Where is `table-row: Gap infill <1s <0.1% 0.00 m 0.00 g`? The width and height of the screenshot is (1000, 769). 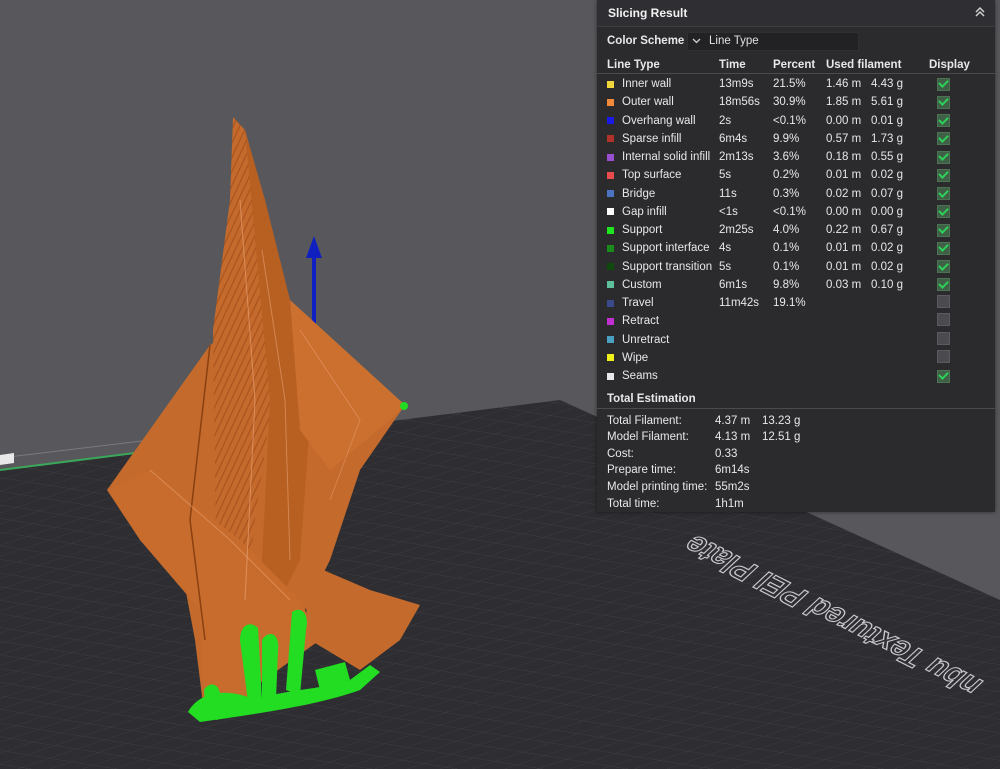 table-row: Gap infill <1s <0.1% 0.00 m 0.00 g is located at coordinates (796, 212).